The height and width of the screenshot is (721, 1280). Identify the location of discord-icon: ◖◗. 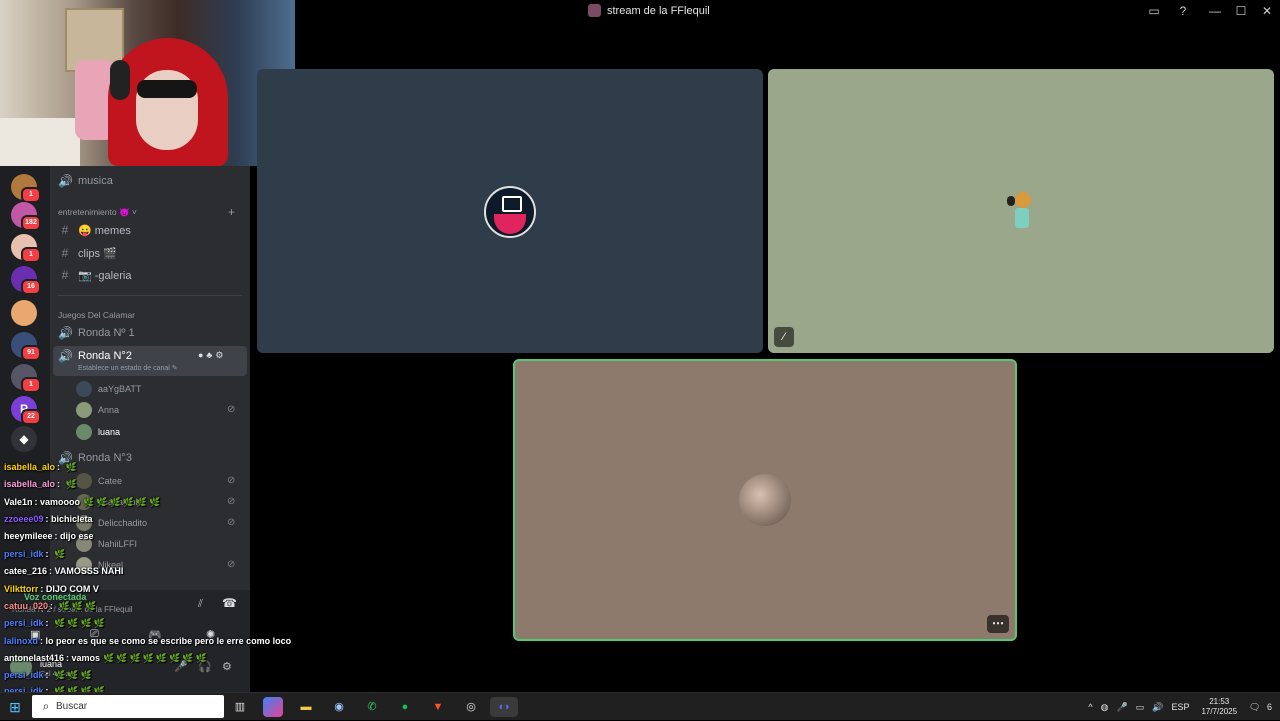
(504, 707).